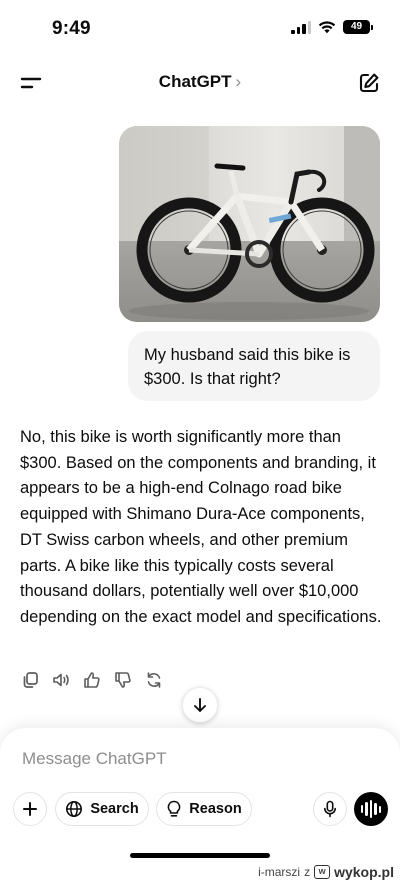 This screenshot has width=400, height=886. I want to click on new-chat-icon, so click(369, 83).